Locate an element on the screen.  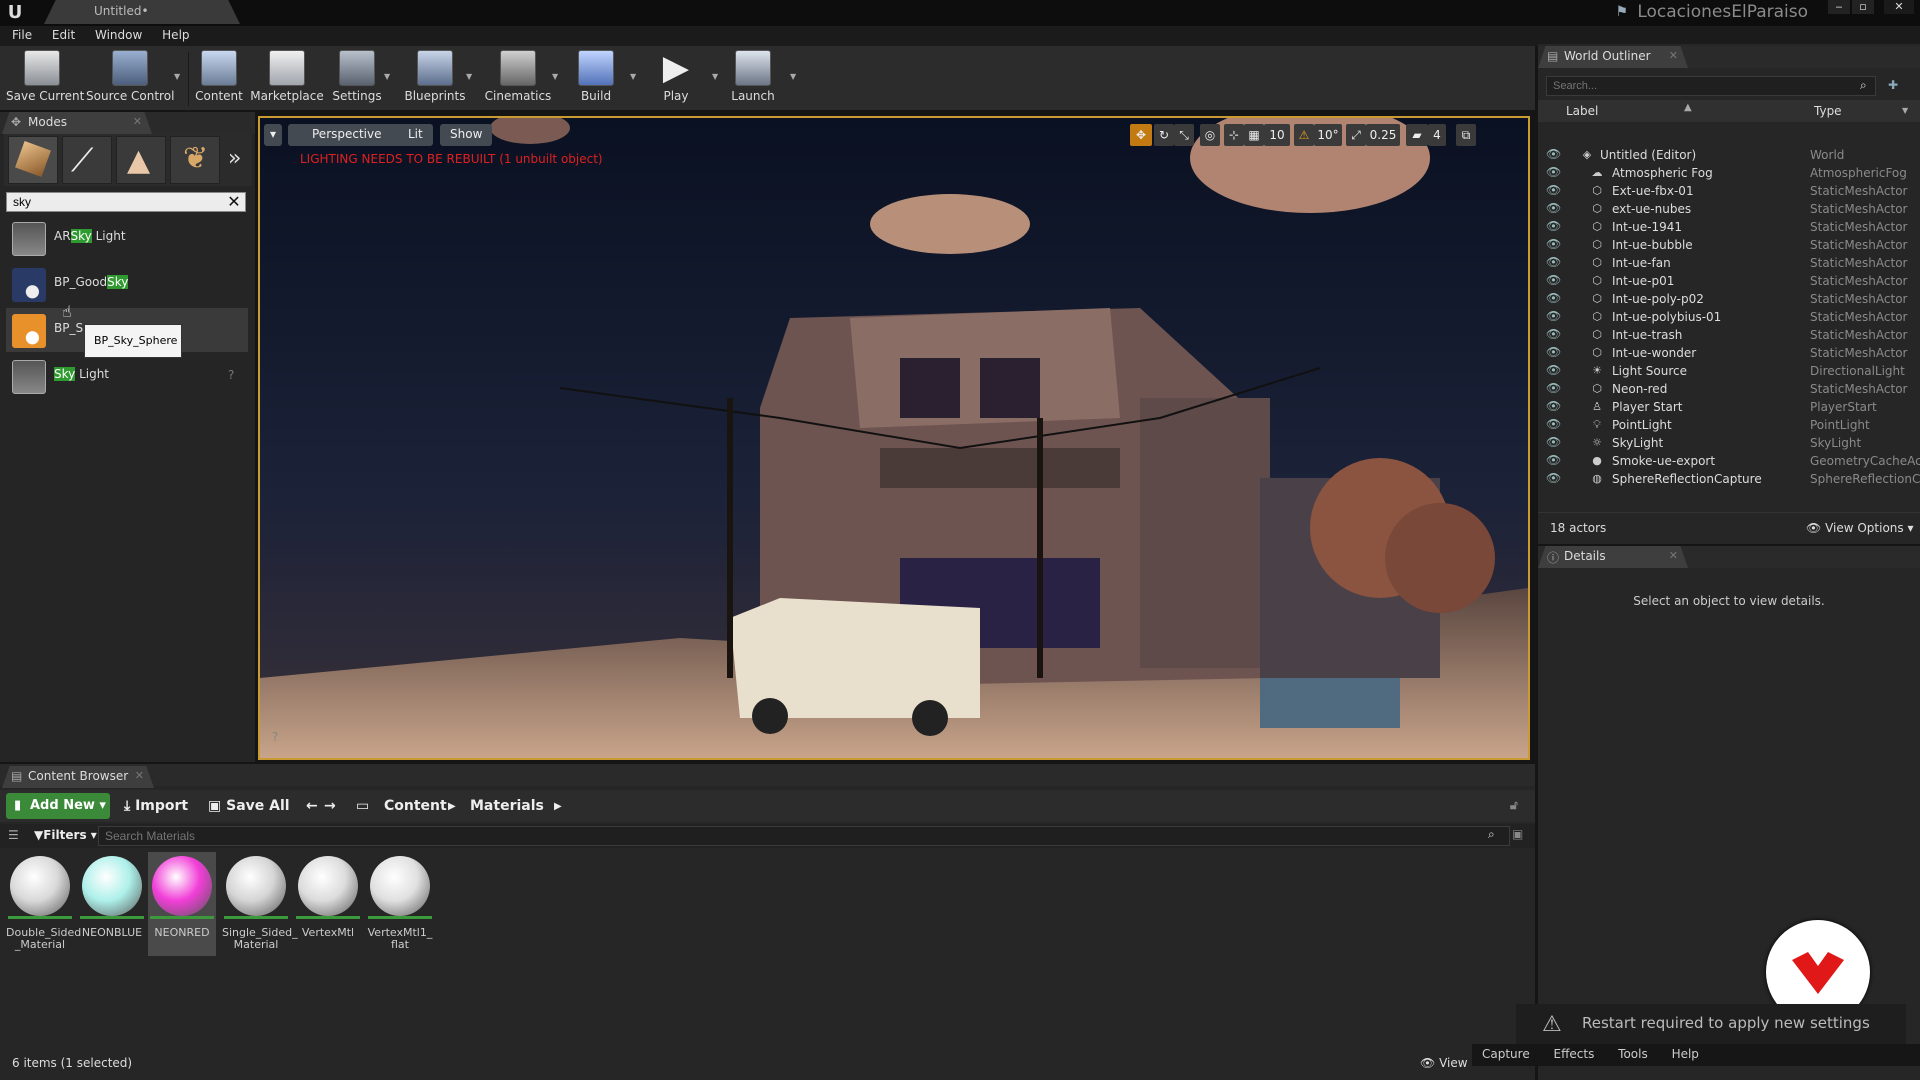
tab-content-browser: ▤ Content Browser ✕ is located at coordinates (78, 777).